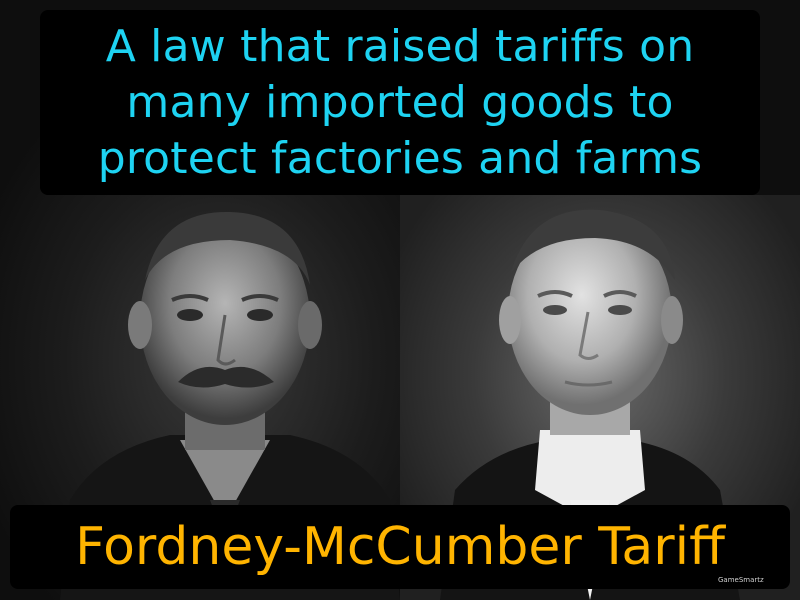 The height and width of the screenshot is (600, 800). Describe the element at coordinates (741, 580) in the screenshot. I see `brand-logo: GameSmartz` at that location.